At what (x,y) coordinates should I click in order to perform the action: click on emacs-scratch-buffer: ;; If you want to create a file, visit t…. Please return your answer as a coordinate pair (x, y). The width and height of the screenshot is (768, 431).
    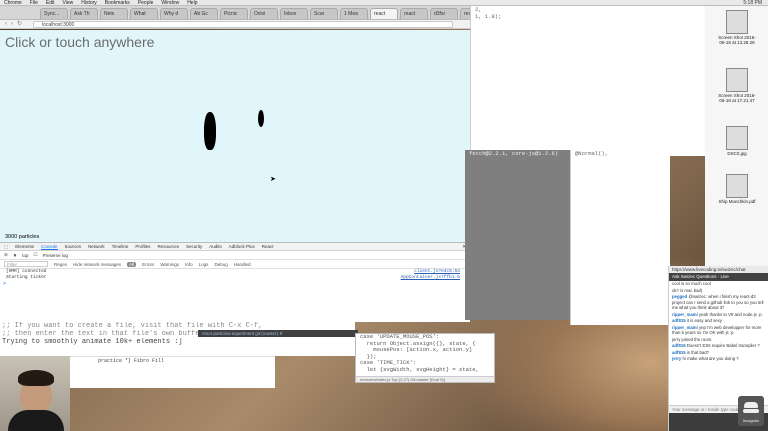
    Looking at the image, I should click on (177, 339).